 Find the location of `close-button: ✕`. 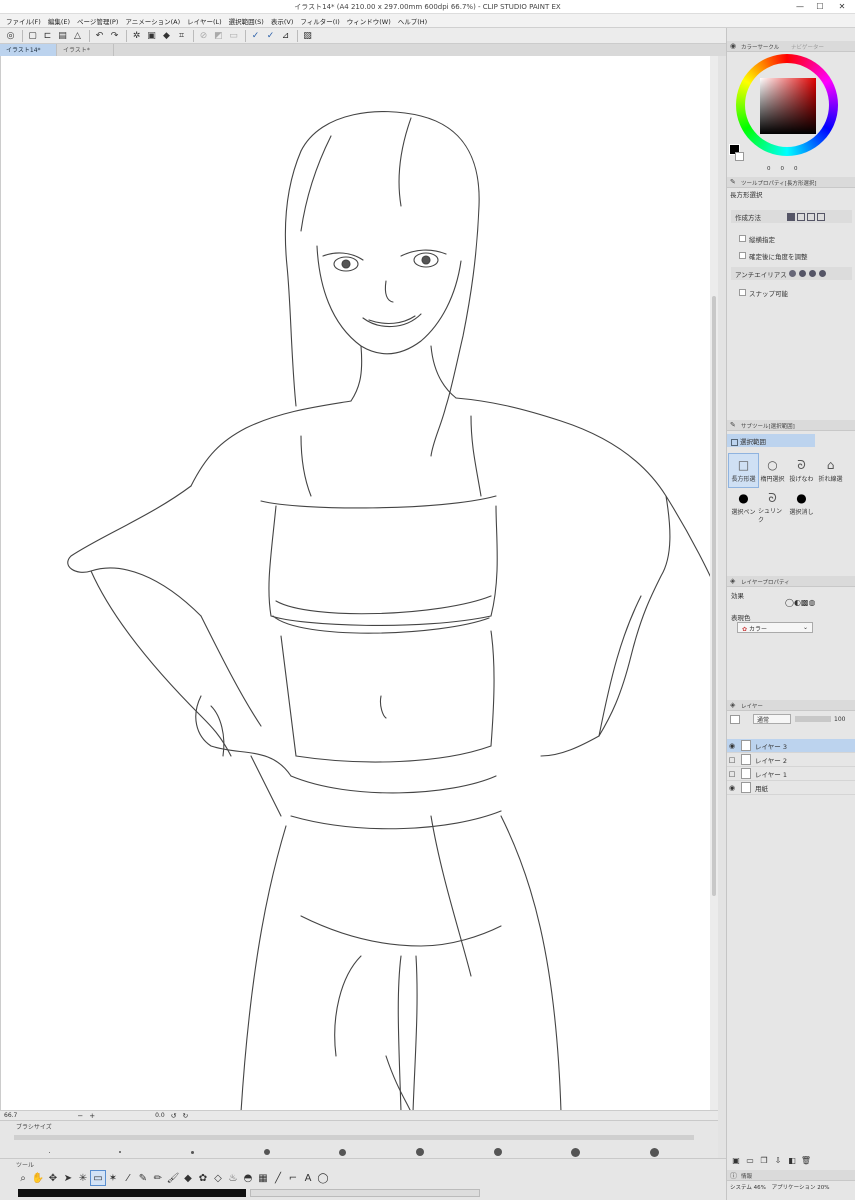

close-button: ✕ is located at coordinates (842, 6).